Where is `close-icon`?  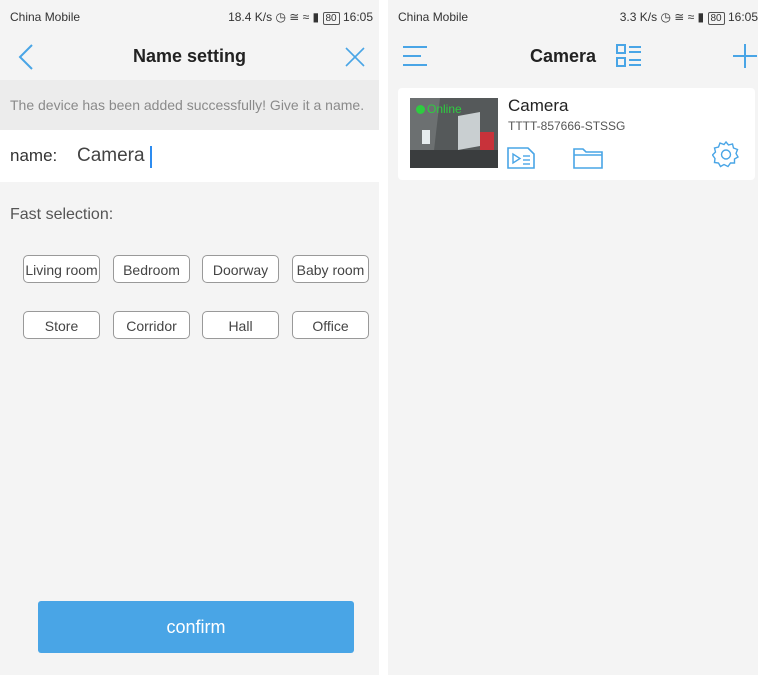
close-icon is located at coordinates (355, 57).